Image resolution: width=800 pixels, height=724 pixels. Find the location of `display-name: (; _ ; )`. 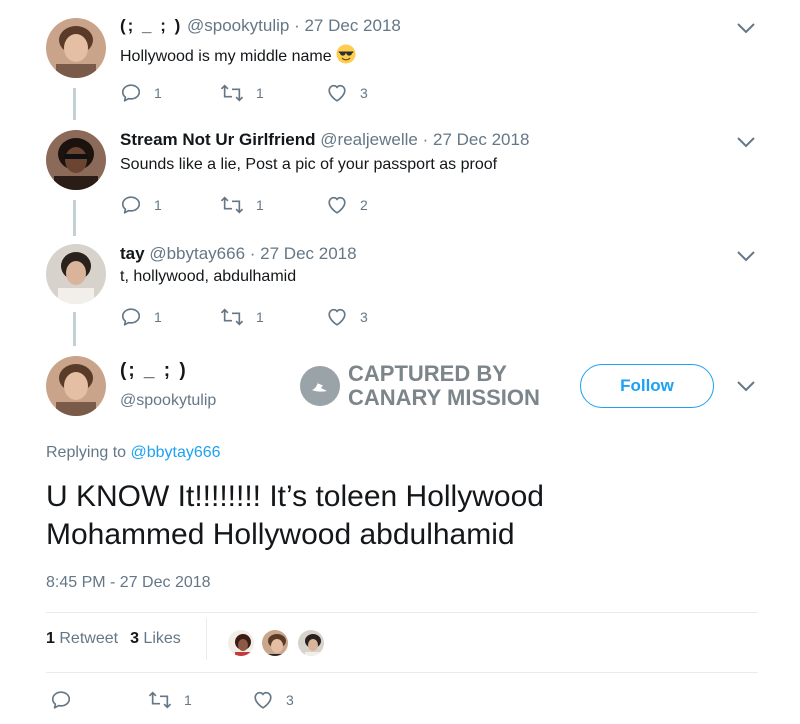

display-name: (; _ ; ) is located at coordinates (151, 25).